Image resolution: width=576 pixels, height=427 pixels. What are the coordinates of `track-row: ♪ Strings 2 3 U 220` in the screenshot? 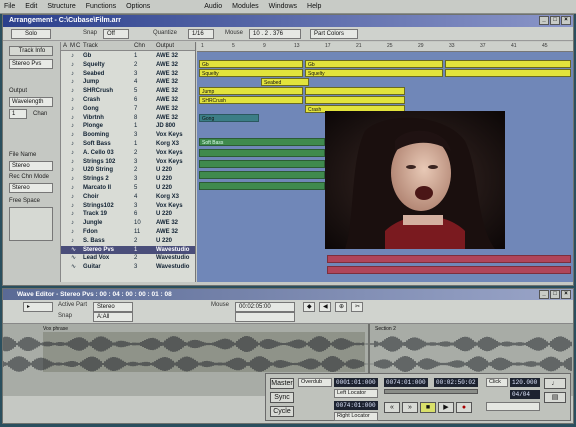 It's located at (128, 179).